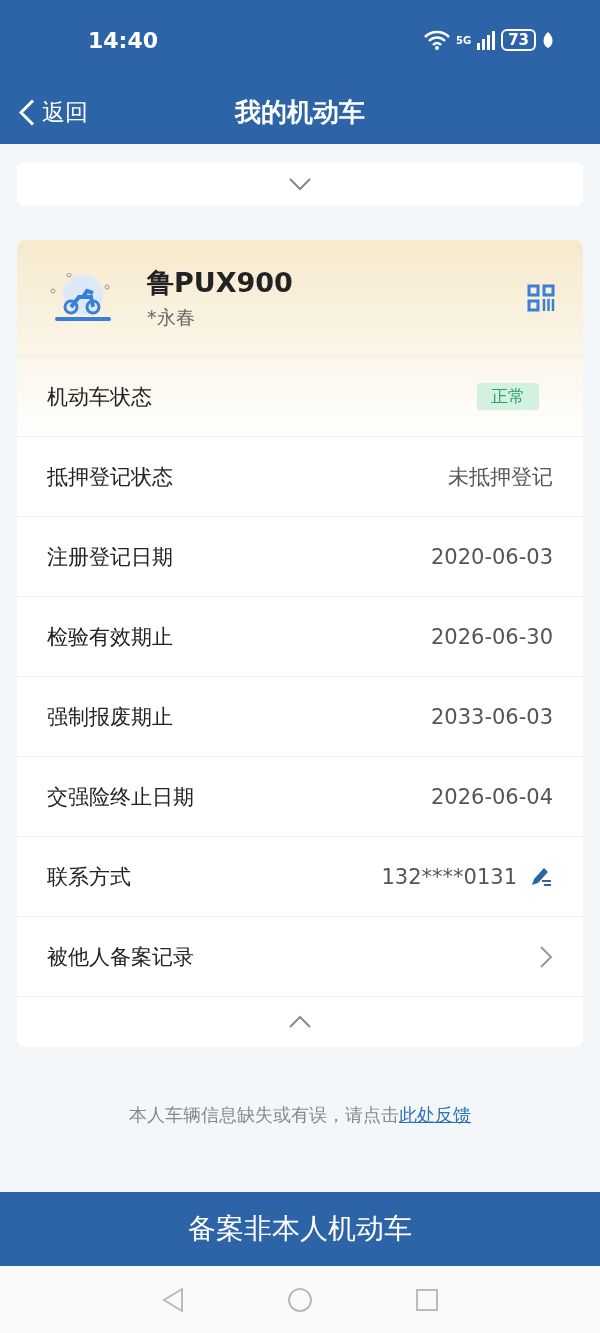 This screenshot has width=600, height=1333. Describe the element at coordinates (500, 477) in the screenshot. I see `row-value: 未抵押登记` at that location.